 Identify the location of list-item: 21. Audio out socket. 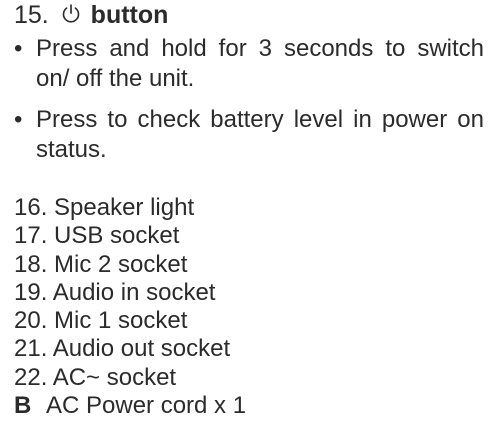
(122, 349).